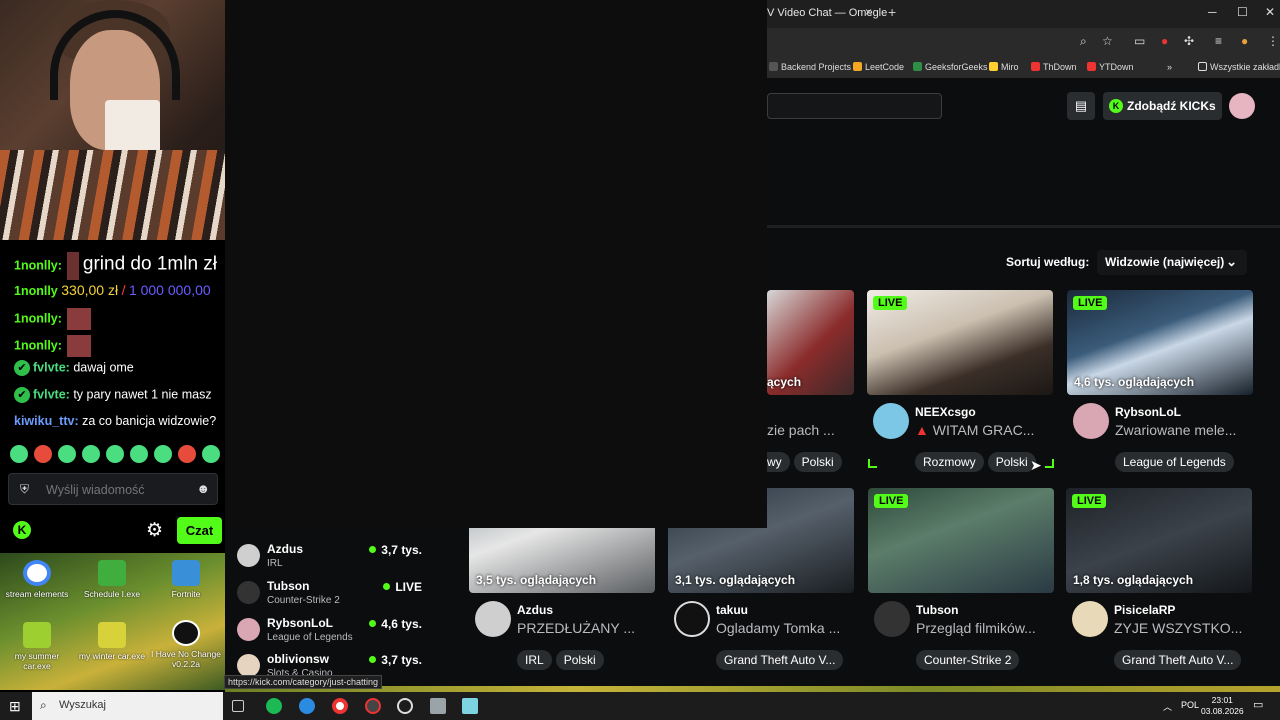 This screenshot has height=720, width=1280. What do you see at coordinates (307, 706) in the screenshot?
I see `edge-icon` at bounding box center [307, 706].